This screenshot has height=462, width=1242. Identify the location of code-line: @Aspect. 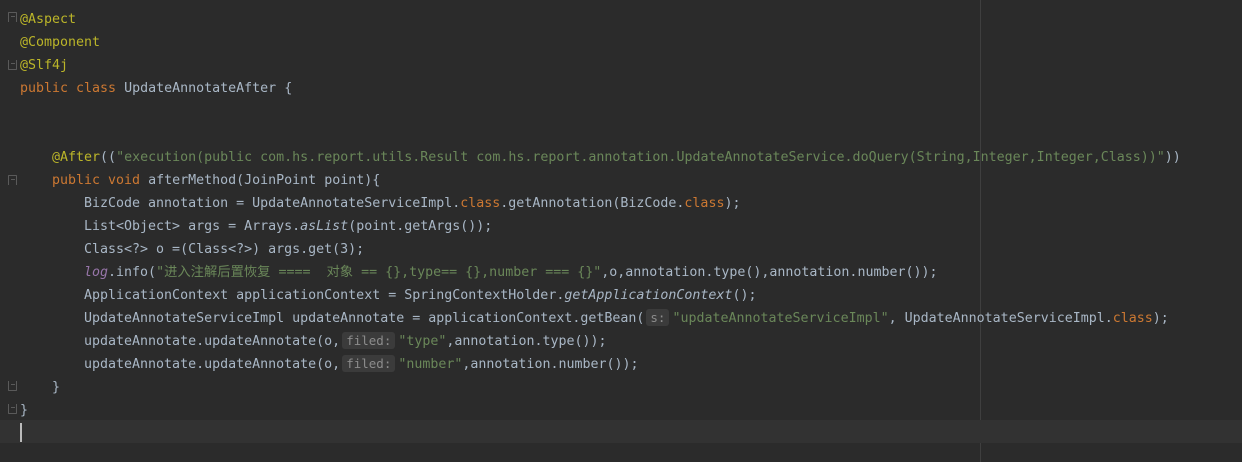
(48, 19).